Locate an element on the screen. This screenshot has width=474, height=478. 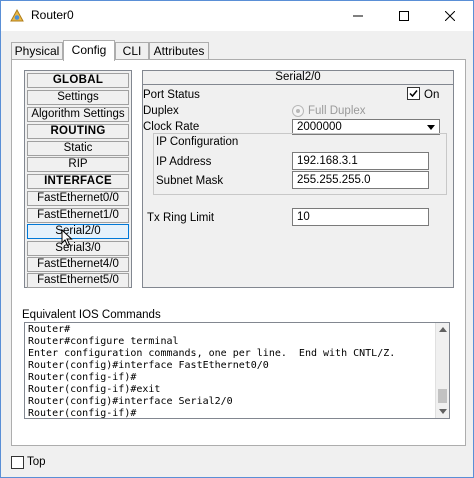
maximize-icon is located at coordinates (404, 16).